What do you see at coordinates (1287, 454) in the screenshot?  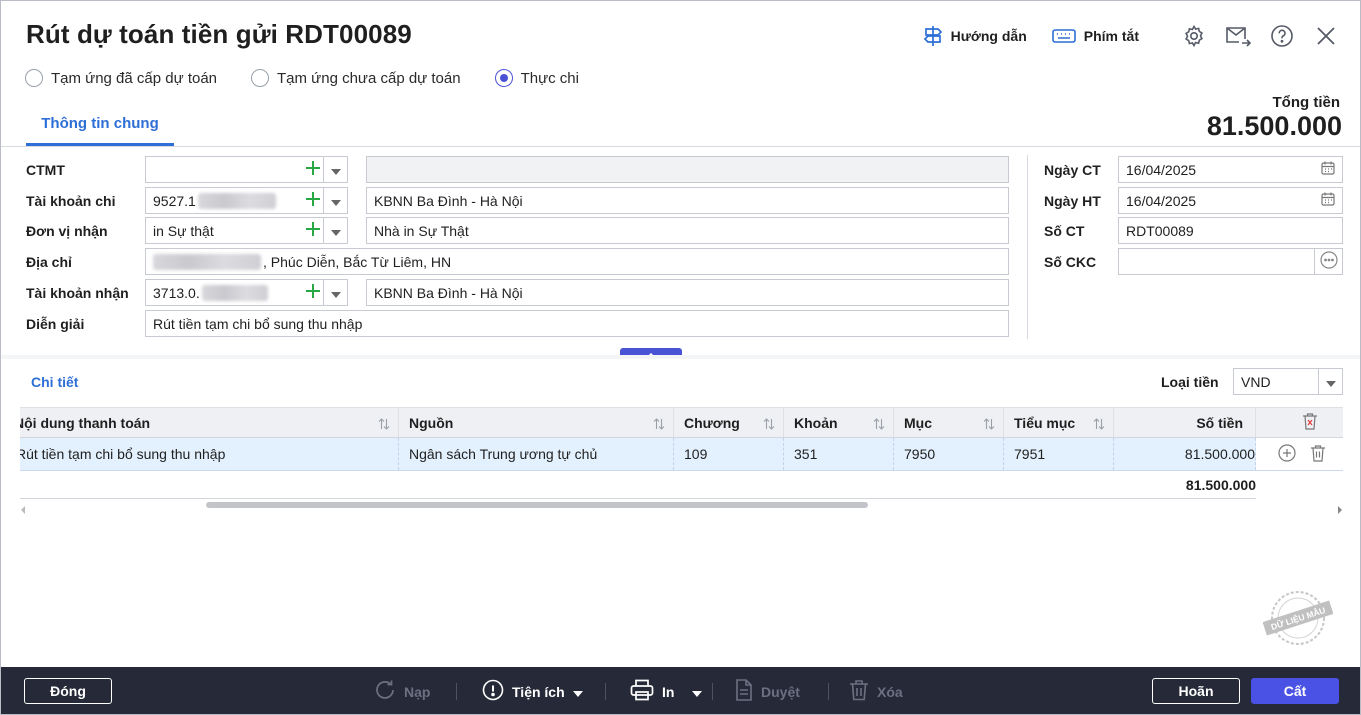 I see `add-row-icon` at bounding box center [1287, 454].